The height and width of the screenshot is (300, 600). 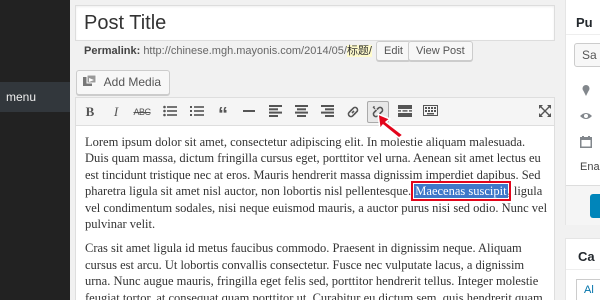 I want to click on publish-footer, so click(x=583, y=205).